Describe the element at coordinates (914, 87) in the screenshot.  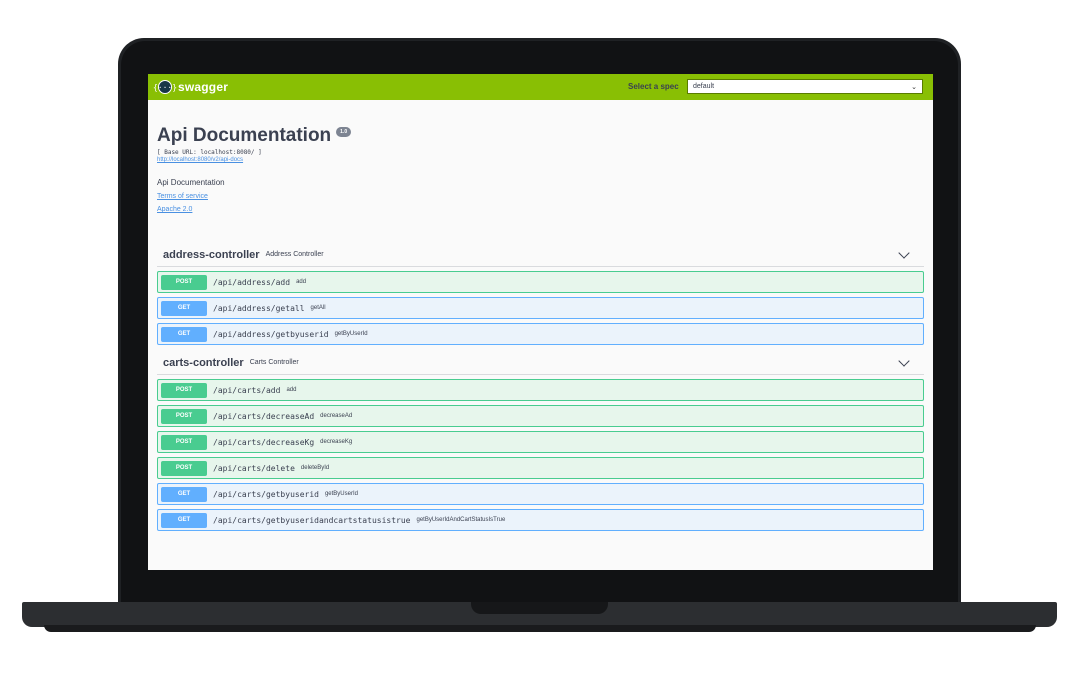
I see `chevron-down-icon: ⌄` at that location.